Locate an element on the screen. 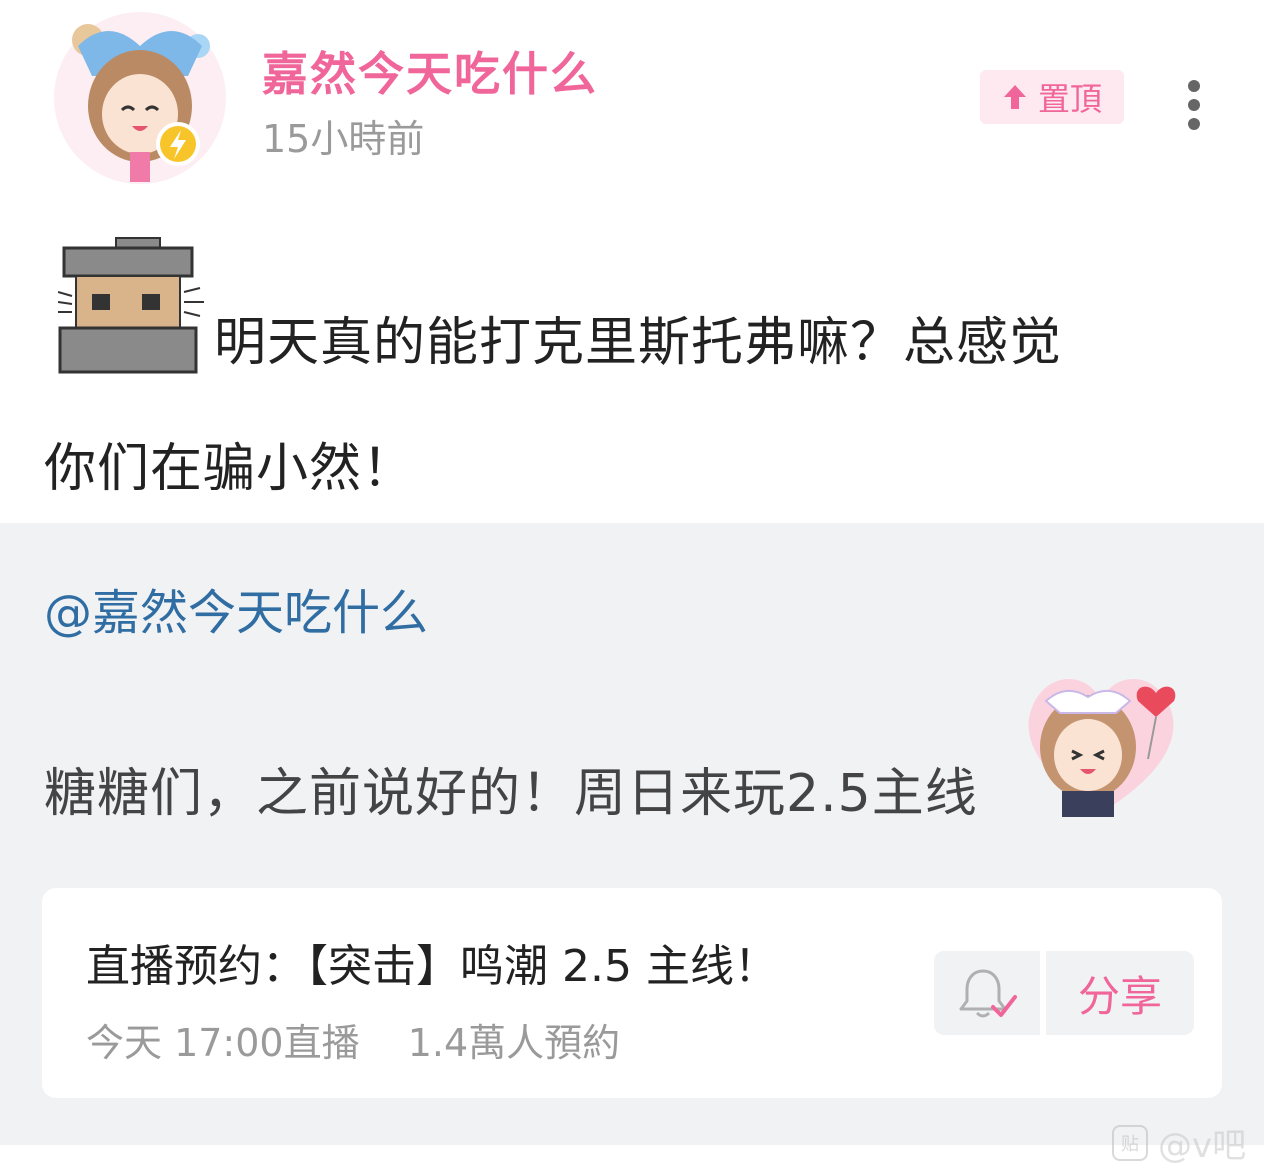 The width and height of the screenshot is (1264, 1171). watermark: 贴 @v吧 is located at coordinates (1179, 1142).